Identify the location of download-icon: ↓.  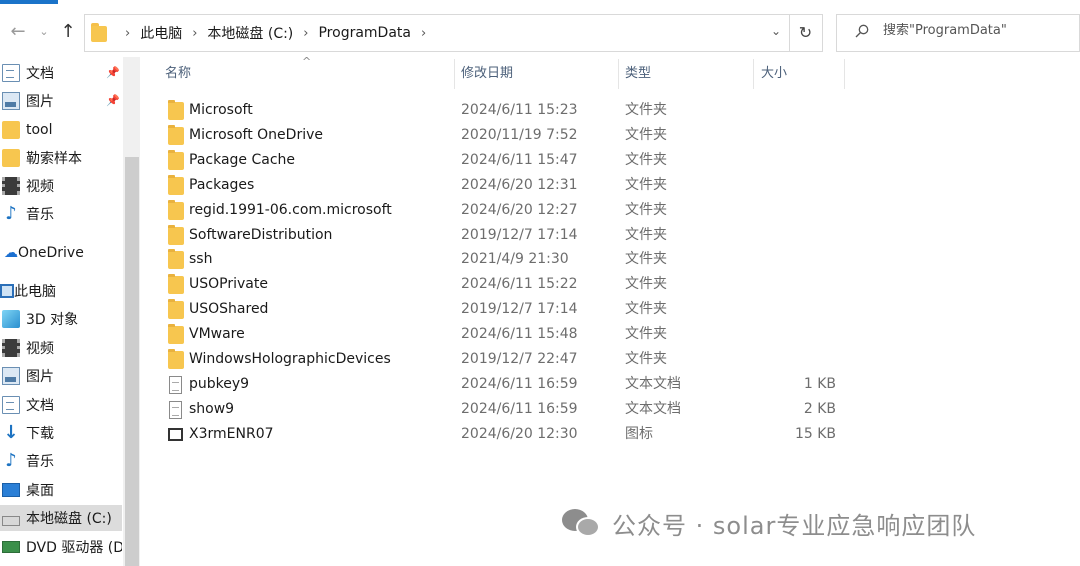
(11, 432).